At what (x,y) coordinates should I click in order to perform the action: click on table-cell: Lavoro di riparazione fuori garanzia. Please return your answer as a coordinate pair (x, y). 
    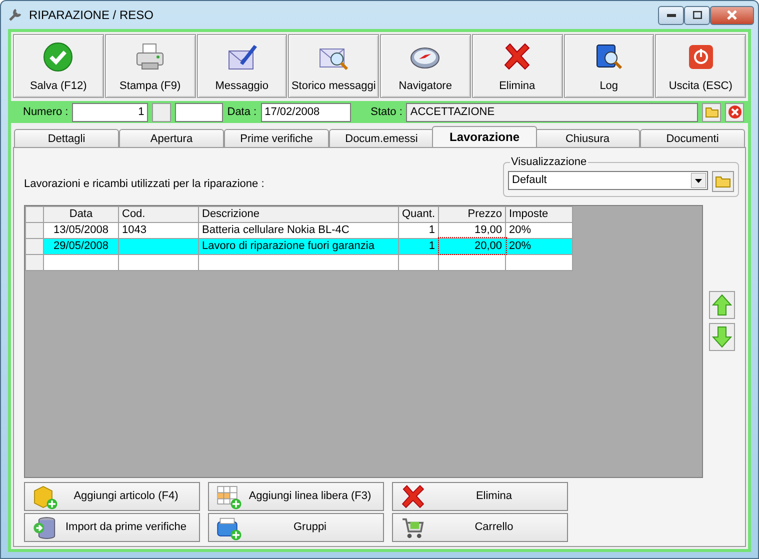
    Looking at the image, I should click on (298, 246).